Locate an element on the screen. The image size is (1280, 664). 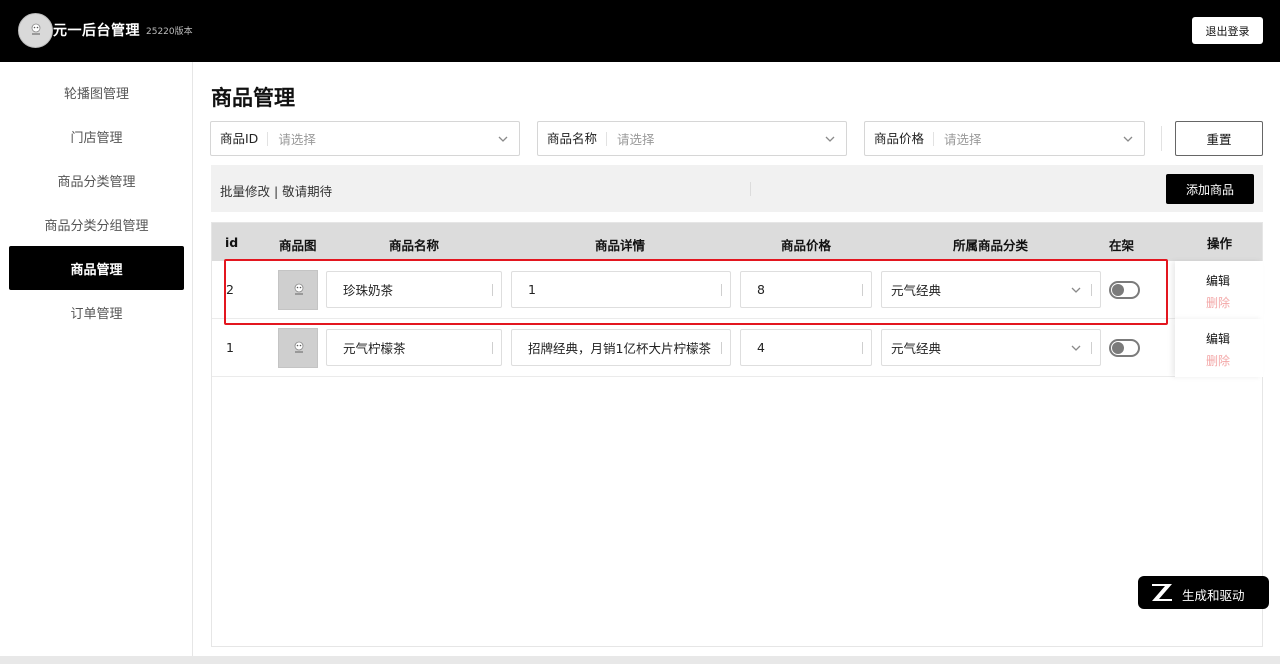
sidebar-item-categories: 商品分类管理 is located at coordinates (96, 180).